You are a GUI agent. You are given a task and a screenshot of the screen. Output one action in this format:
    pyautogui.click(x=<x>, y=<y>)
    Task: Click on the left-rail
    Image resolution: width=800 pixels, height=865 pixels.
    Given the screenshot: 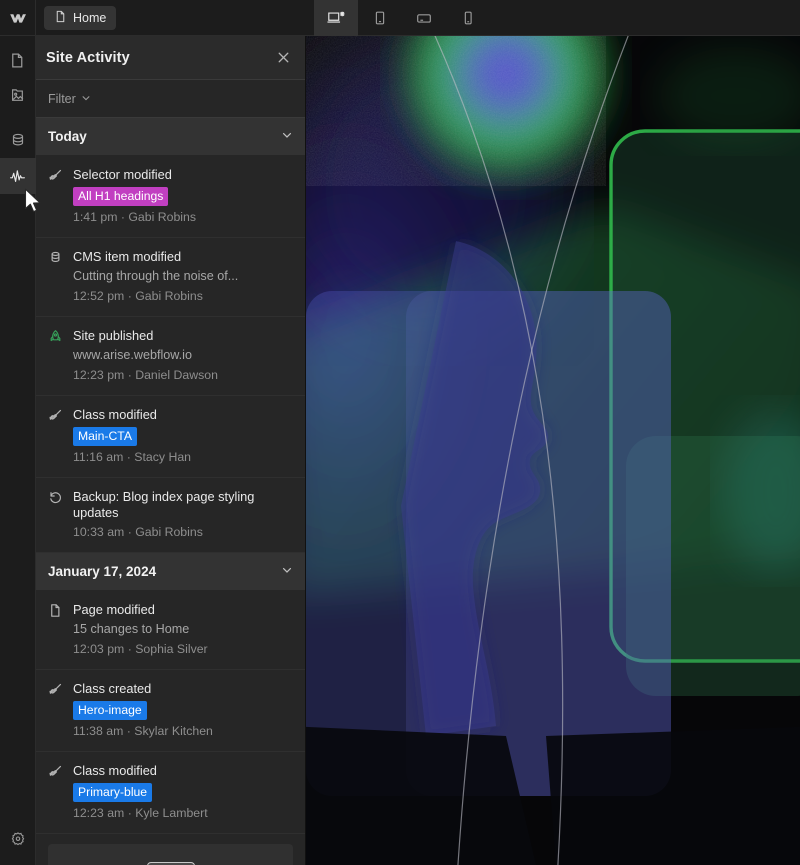 What is the action you would take?
    pyautogui.click(x=18, y=450)
    